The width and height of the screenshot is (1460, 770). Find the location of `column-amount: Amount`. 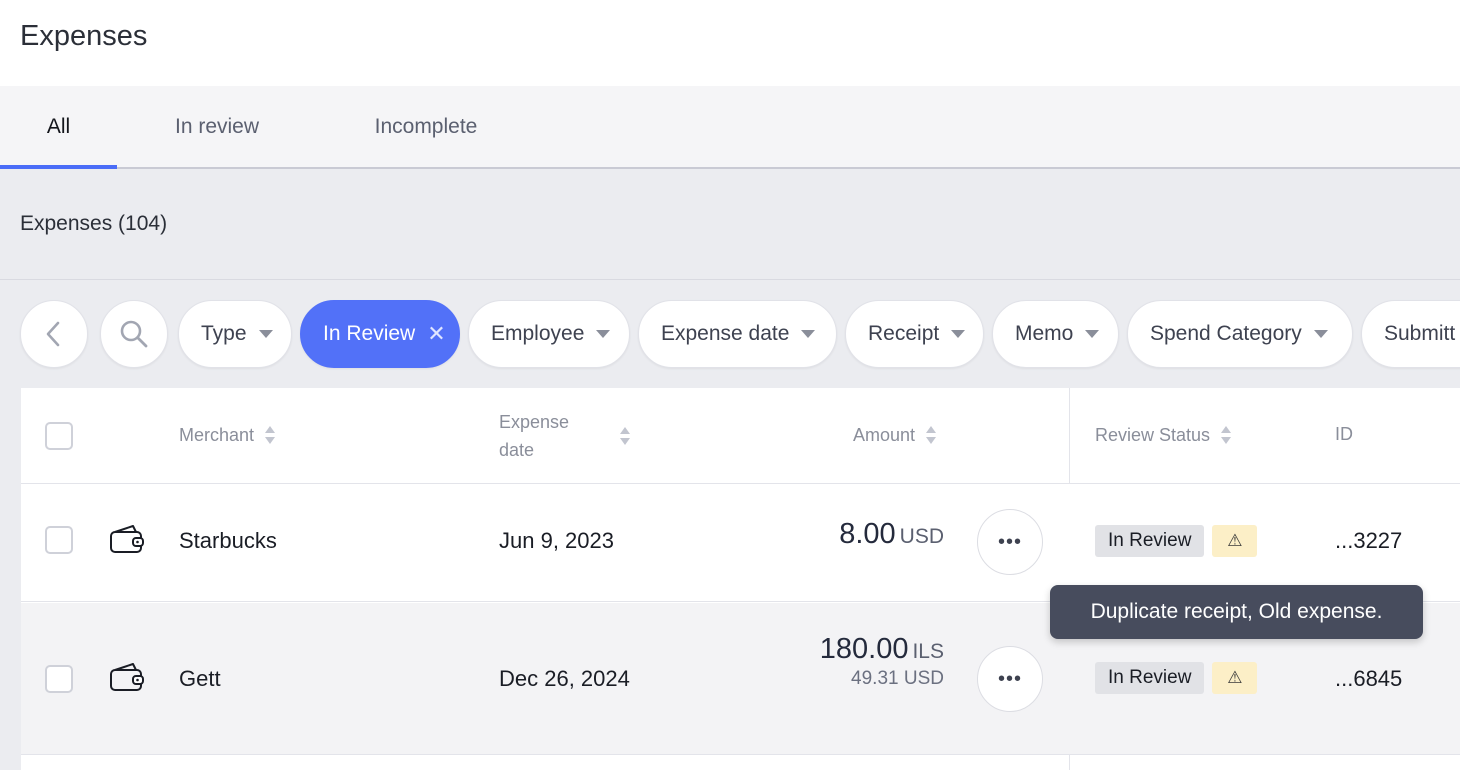

column-amount: Amount is located at coordinates (895, 435).